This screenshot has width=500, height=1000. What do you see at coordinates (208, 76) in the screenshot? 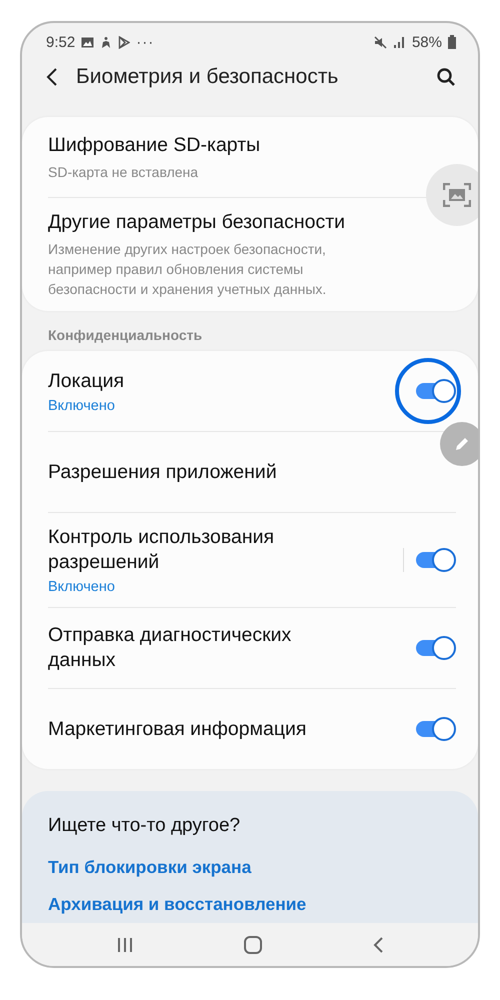
I see `page-title: Биометрия и безопасность` at bounding box center [208, 76].